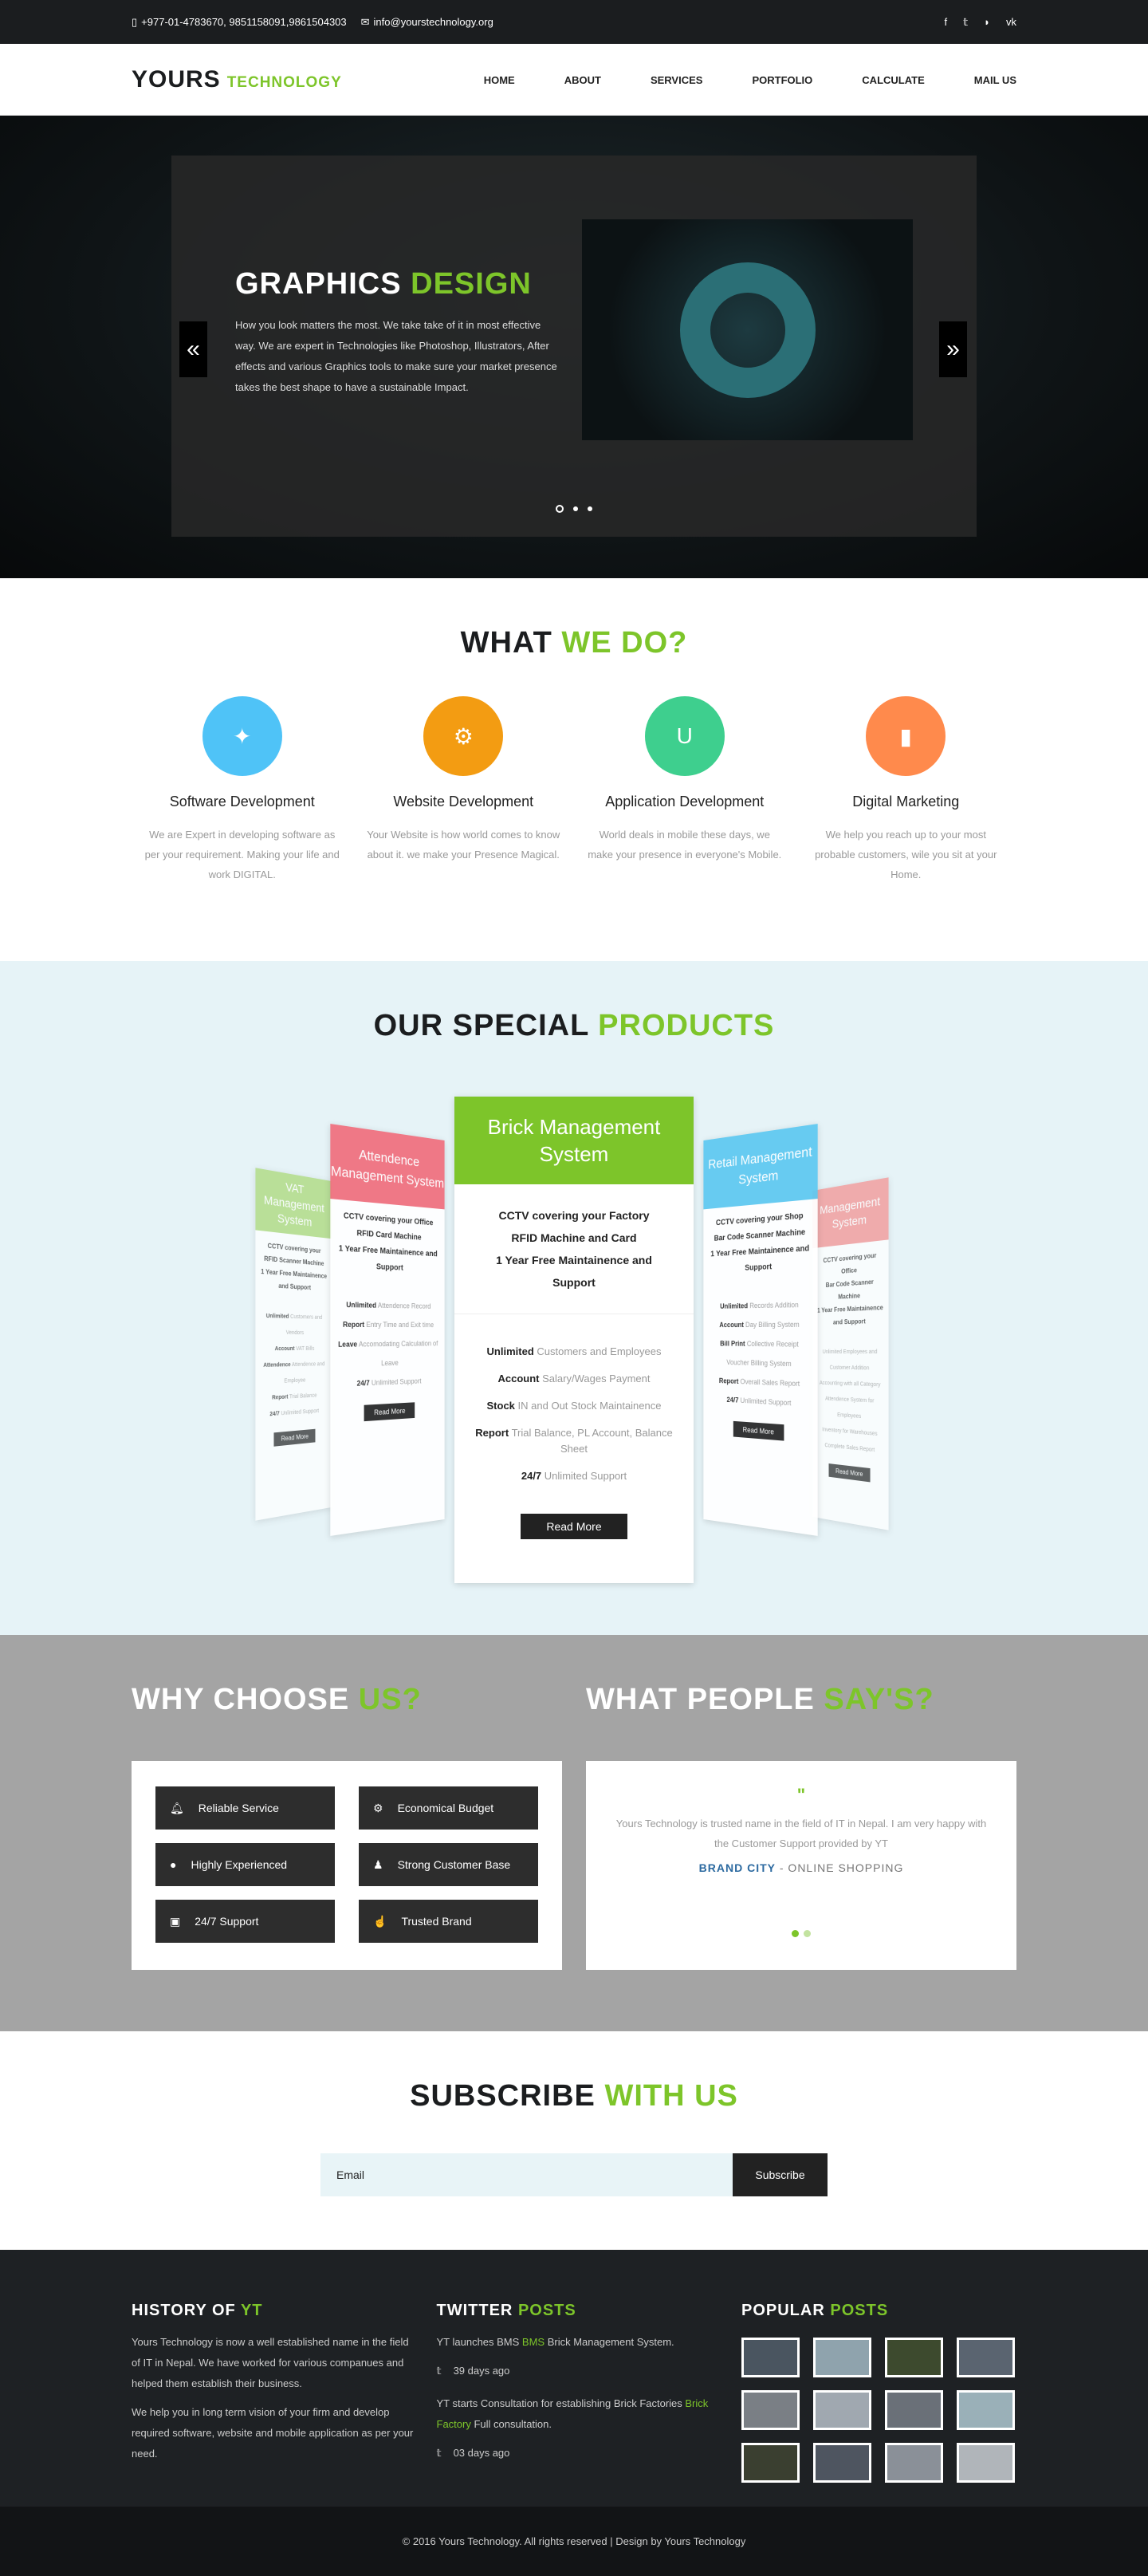 Image resolution: width=1148 pixels, height=2576 pixels. Describe the element at coordinates (782, 80) in the screenshot. I see `nav-portfolio: PORTFOLIO` at that location.